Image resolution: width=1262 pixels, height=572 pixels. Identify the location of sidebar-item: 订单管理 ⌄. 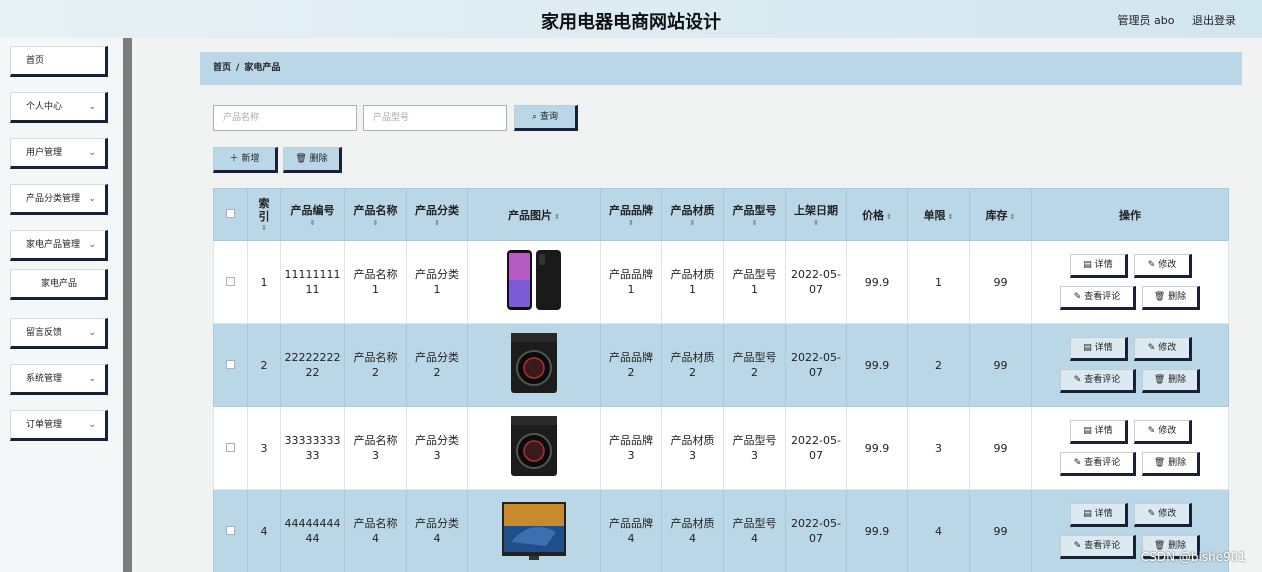
(59, 425).